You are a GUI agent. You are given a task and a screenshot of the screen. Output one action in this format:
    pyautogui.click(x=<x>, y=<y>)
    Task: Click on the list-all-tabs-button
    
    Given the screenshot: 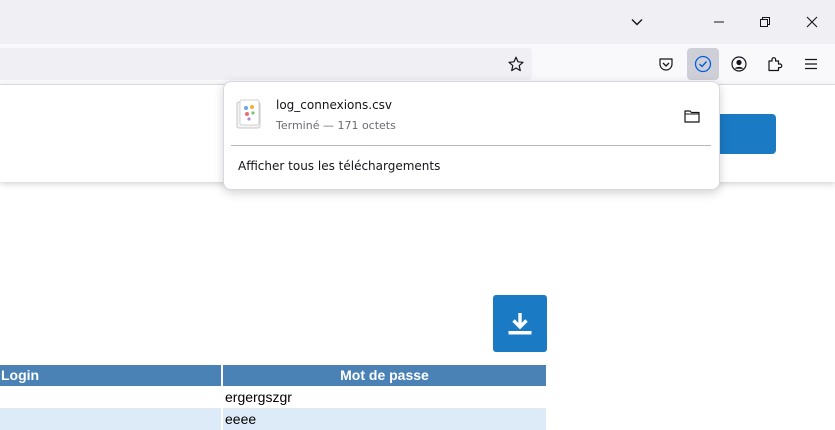 What is the action you would take?
    pyautogui.click(x=637, y=22)
    